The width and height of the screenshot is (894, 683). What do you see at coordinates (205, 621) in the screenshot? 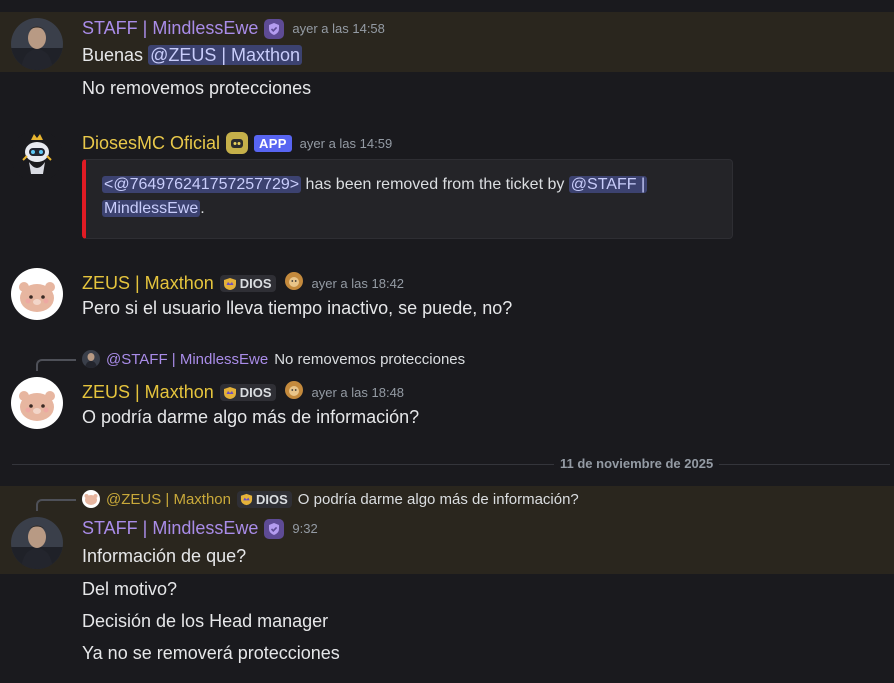
I see `message-line: Decisión de los Head manager` at bounding box center [205, 621].